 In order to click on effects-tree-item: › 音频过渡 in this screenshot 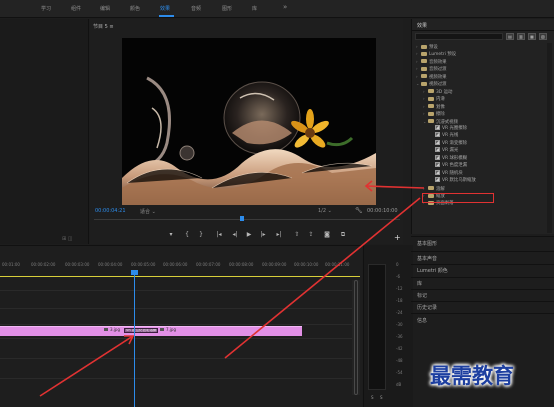, I will do `click(431, 68)`.